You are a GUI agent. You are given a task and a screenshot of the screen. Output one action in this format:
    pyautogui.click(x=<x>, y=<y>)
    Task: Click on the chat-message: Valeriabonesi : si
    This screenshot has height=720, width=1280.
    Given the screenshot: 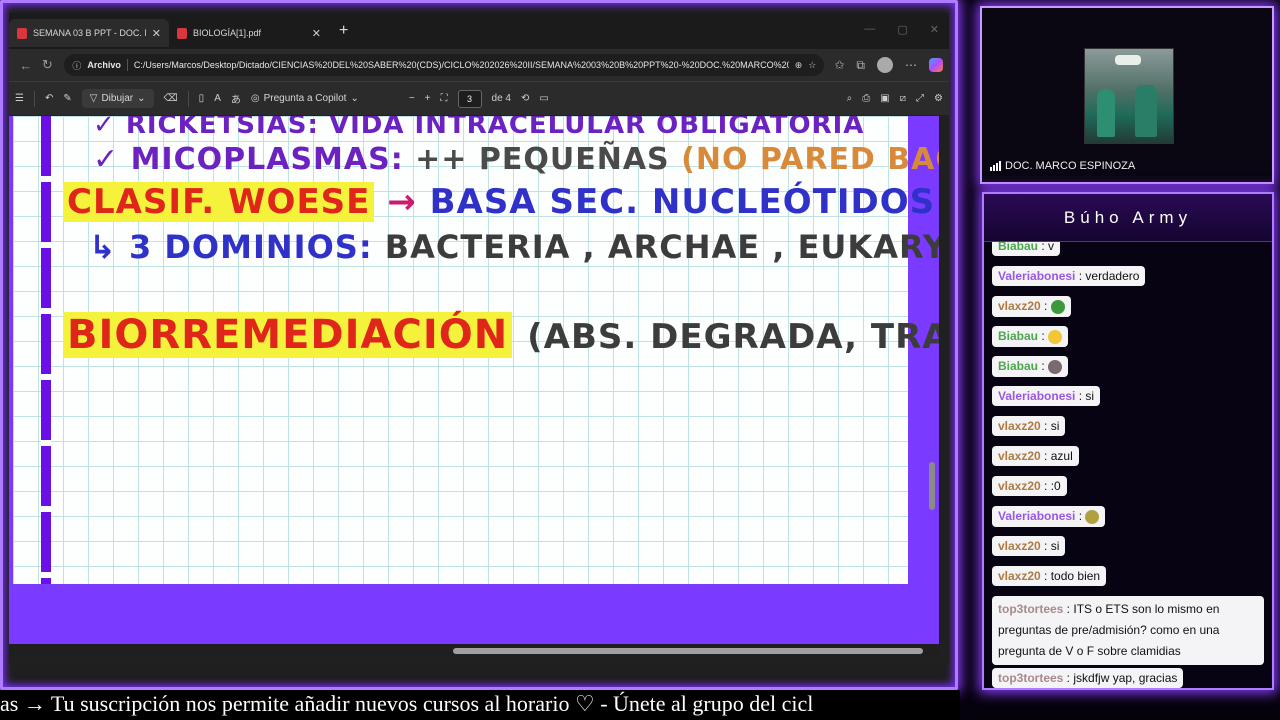 What is the action you would take?
    pyautogui.click(x=1046, y=396)
    